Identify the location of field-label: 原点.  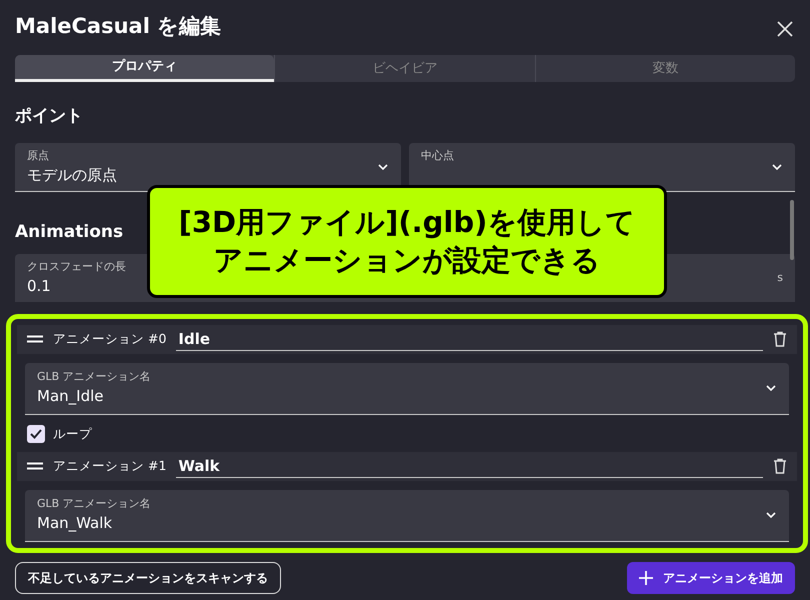
(38, 156).